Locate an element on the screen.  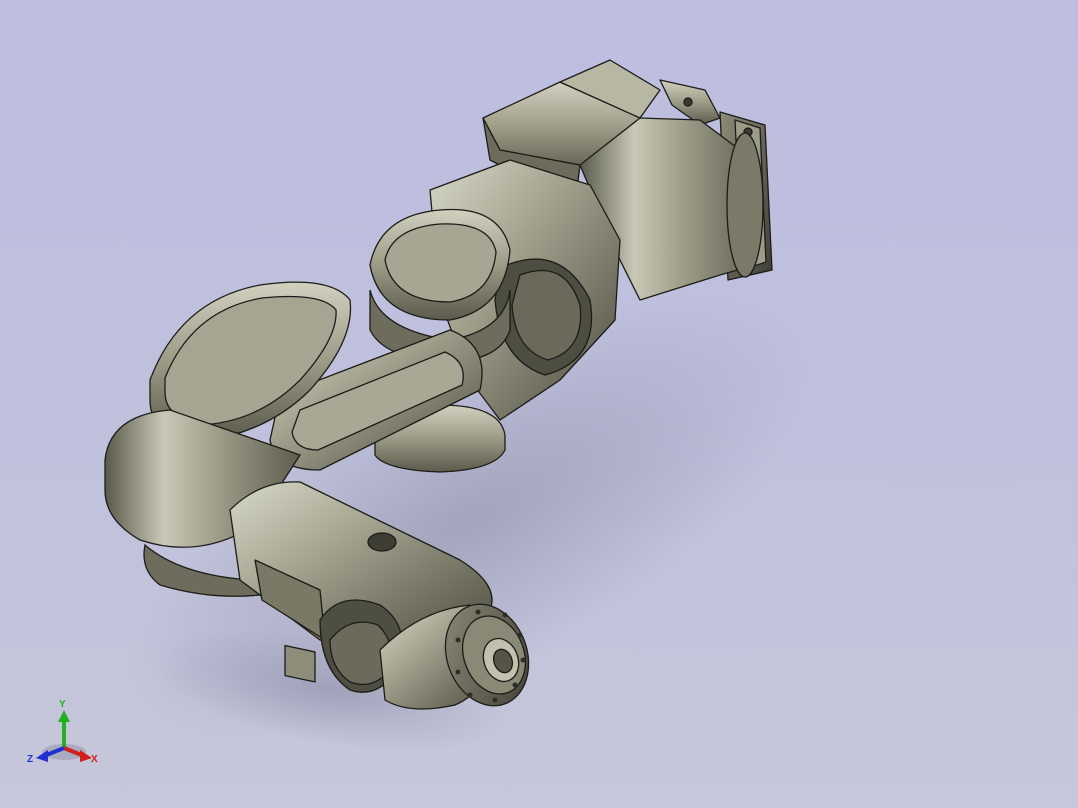
x-axis-label: X is located at coordinates (94, 759).